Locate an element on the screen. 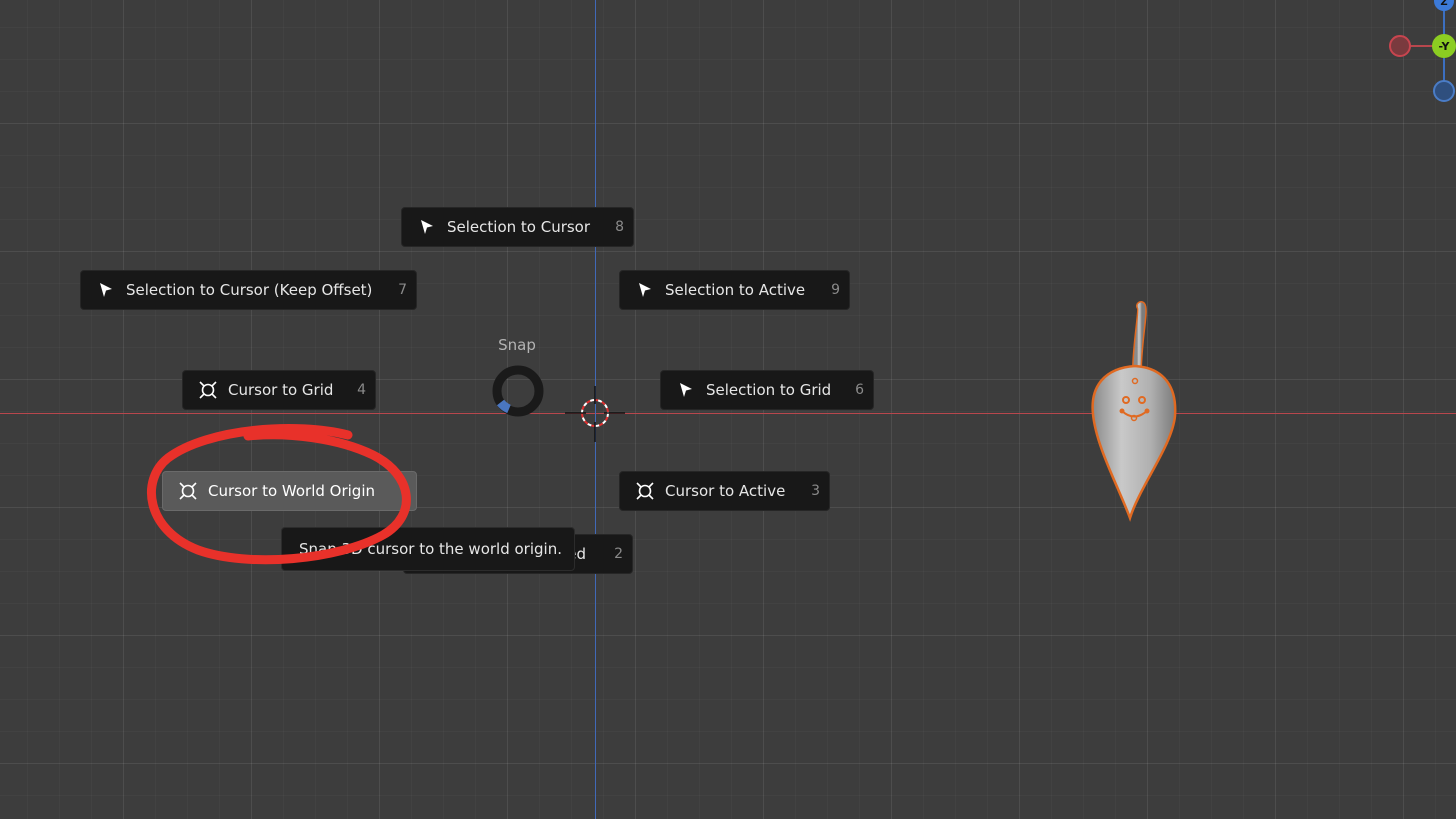 Image resolution: width=1456 pixels, height=819 pixels. gizmo-neg-y-label: -Y is located at coordinates (1445, 46).